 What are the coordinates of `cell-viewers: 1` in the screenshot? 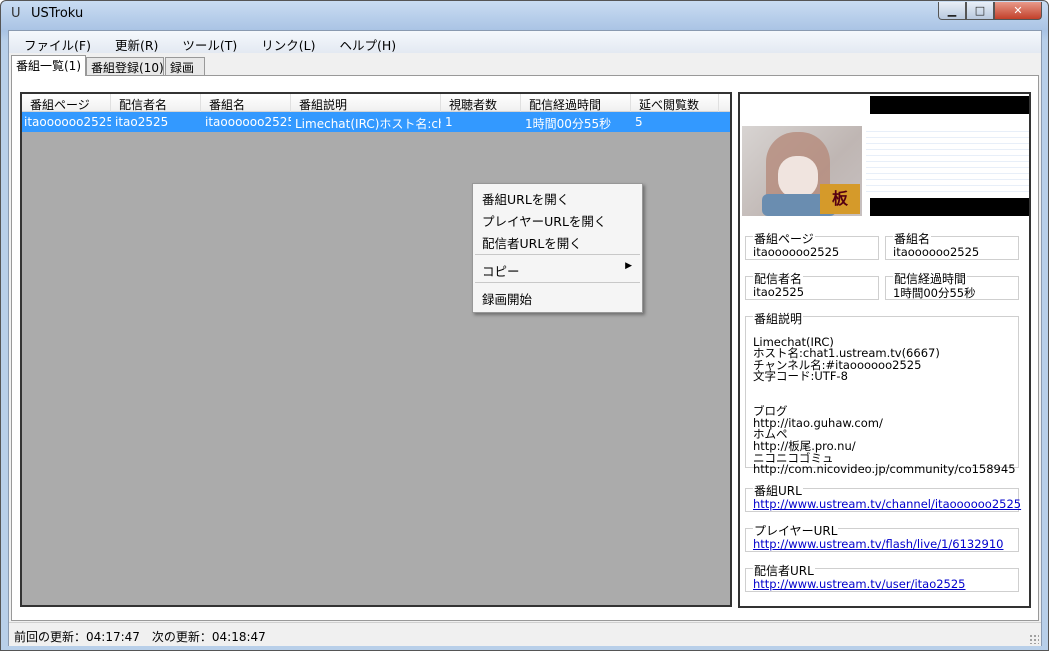 It's located at (449, 122).